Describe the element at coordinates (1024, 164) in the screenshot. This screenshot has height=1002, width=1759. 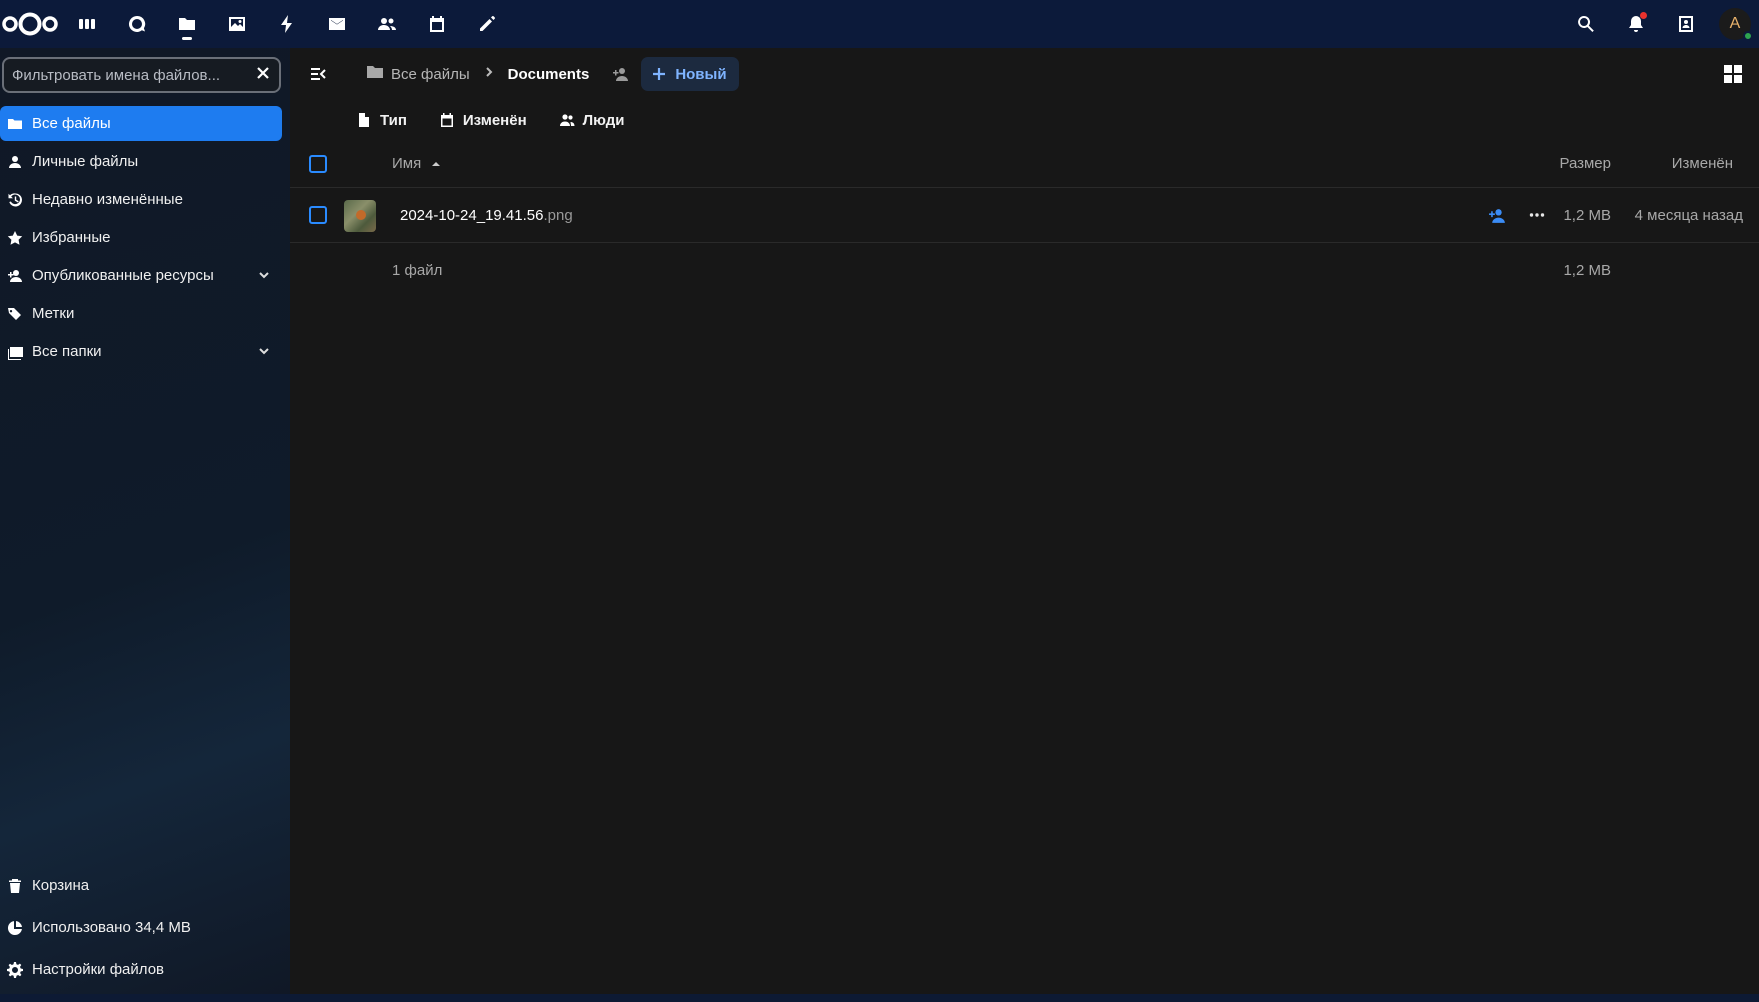
I see `table-header: Имя Размер Изменён` at that location.